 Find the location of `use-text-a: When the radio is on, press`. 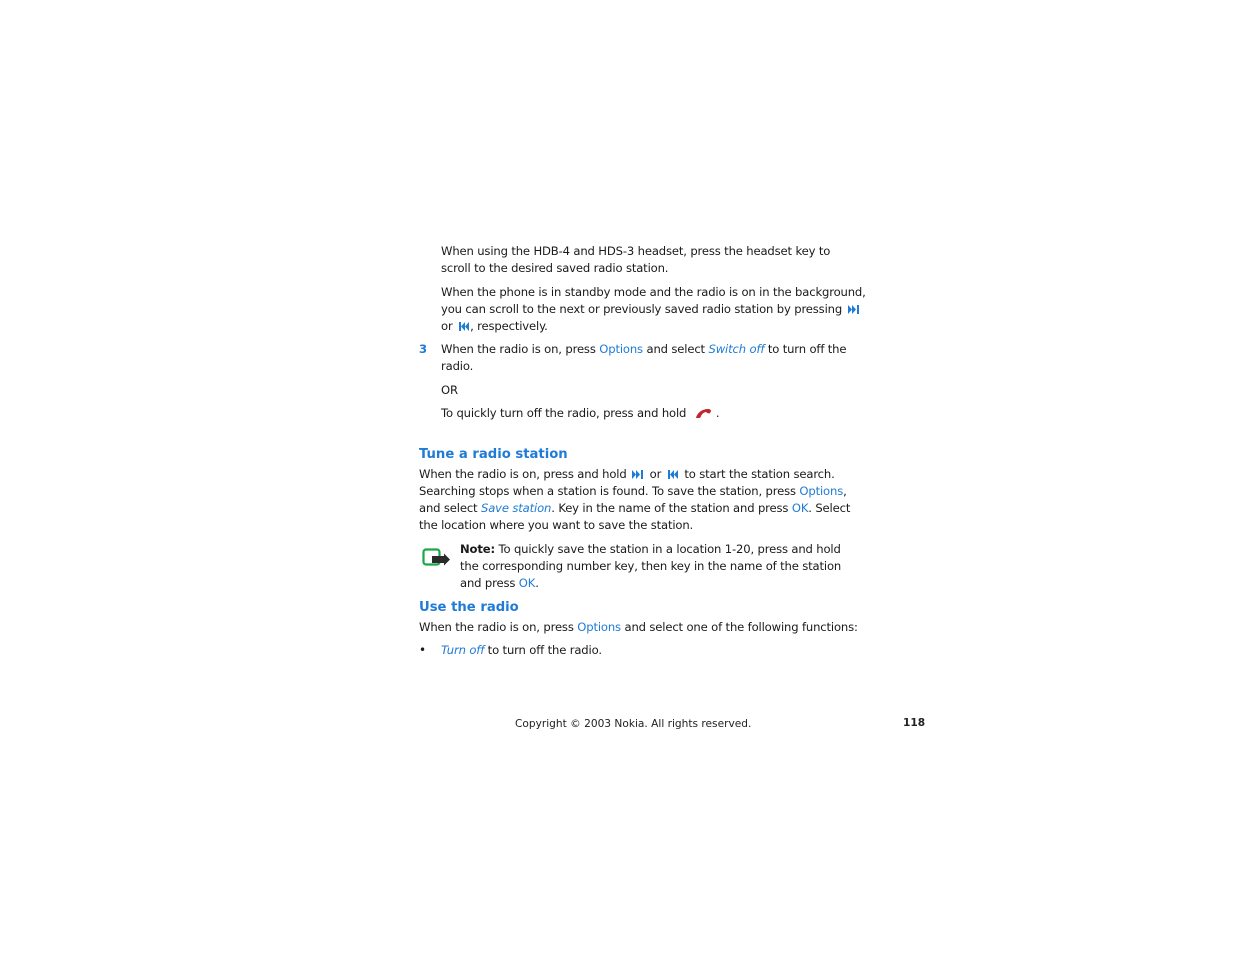

use-text-a: When the radio is on, press is located at coordinates (496, 627).